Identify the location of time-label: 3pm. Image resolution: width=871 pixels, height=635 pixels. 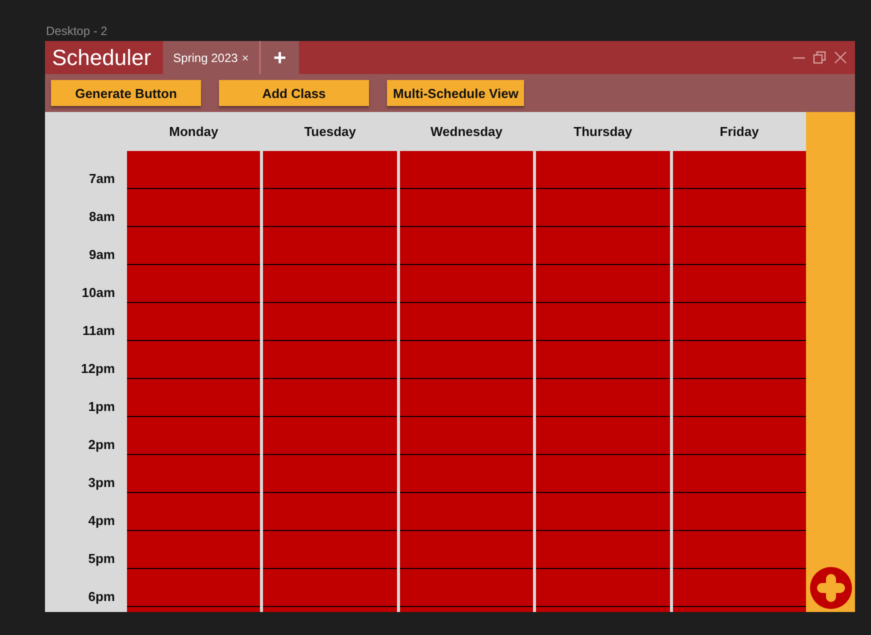
(101, 483).